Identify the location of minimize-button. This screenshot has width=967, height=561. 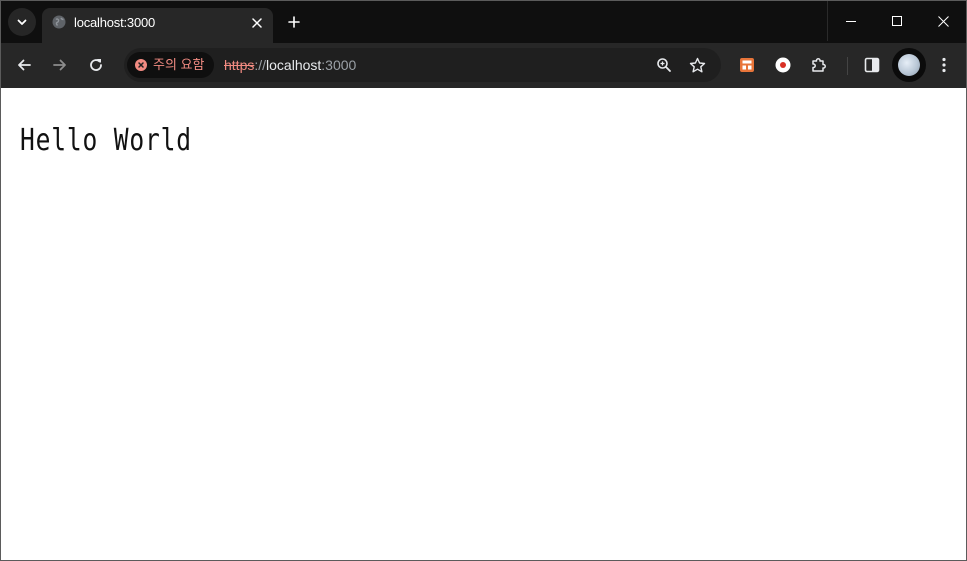
(850, 21).